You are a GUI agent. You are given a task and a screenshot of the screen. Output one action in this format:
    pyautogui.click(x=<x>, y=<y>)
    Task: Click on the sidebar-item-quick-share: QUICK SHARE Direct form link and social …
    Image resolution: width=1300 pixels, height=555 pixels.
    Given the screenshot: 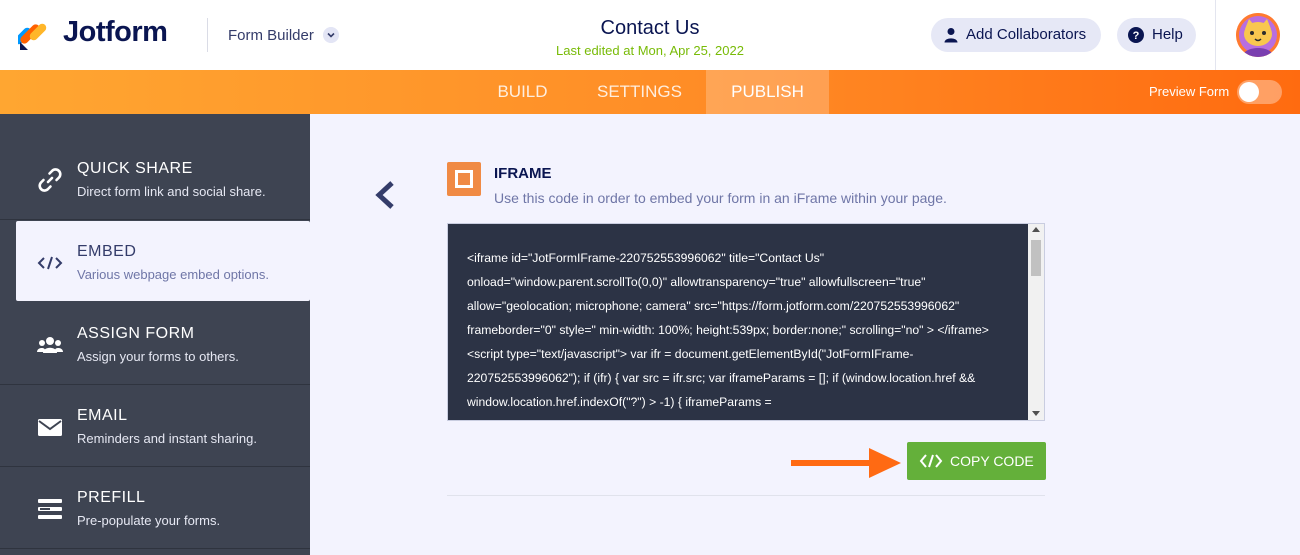 What is the action you would take?
    pyautogui.click(x=155, y=179)
    